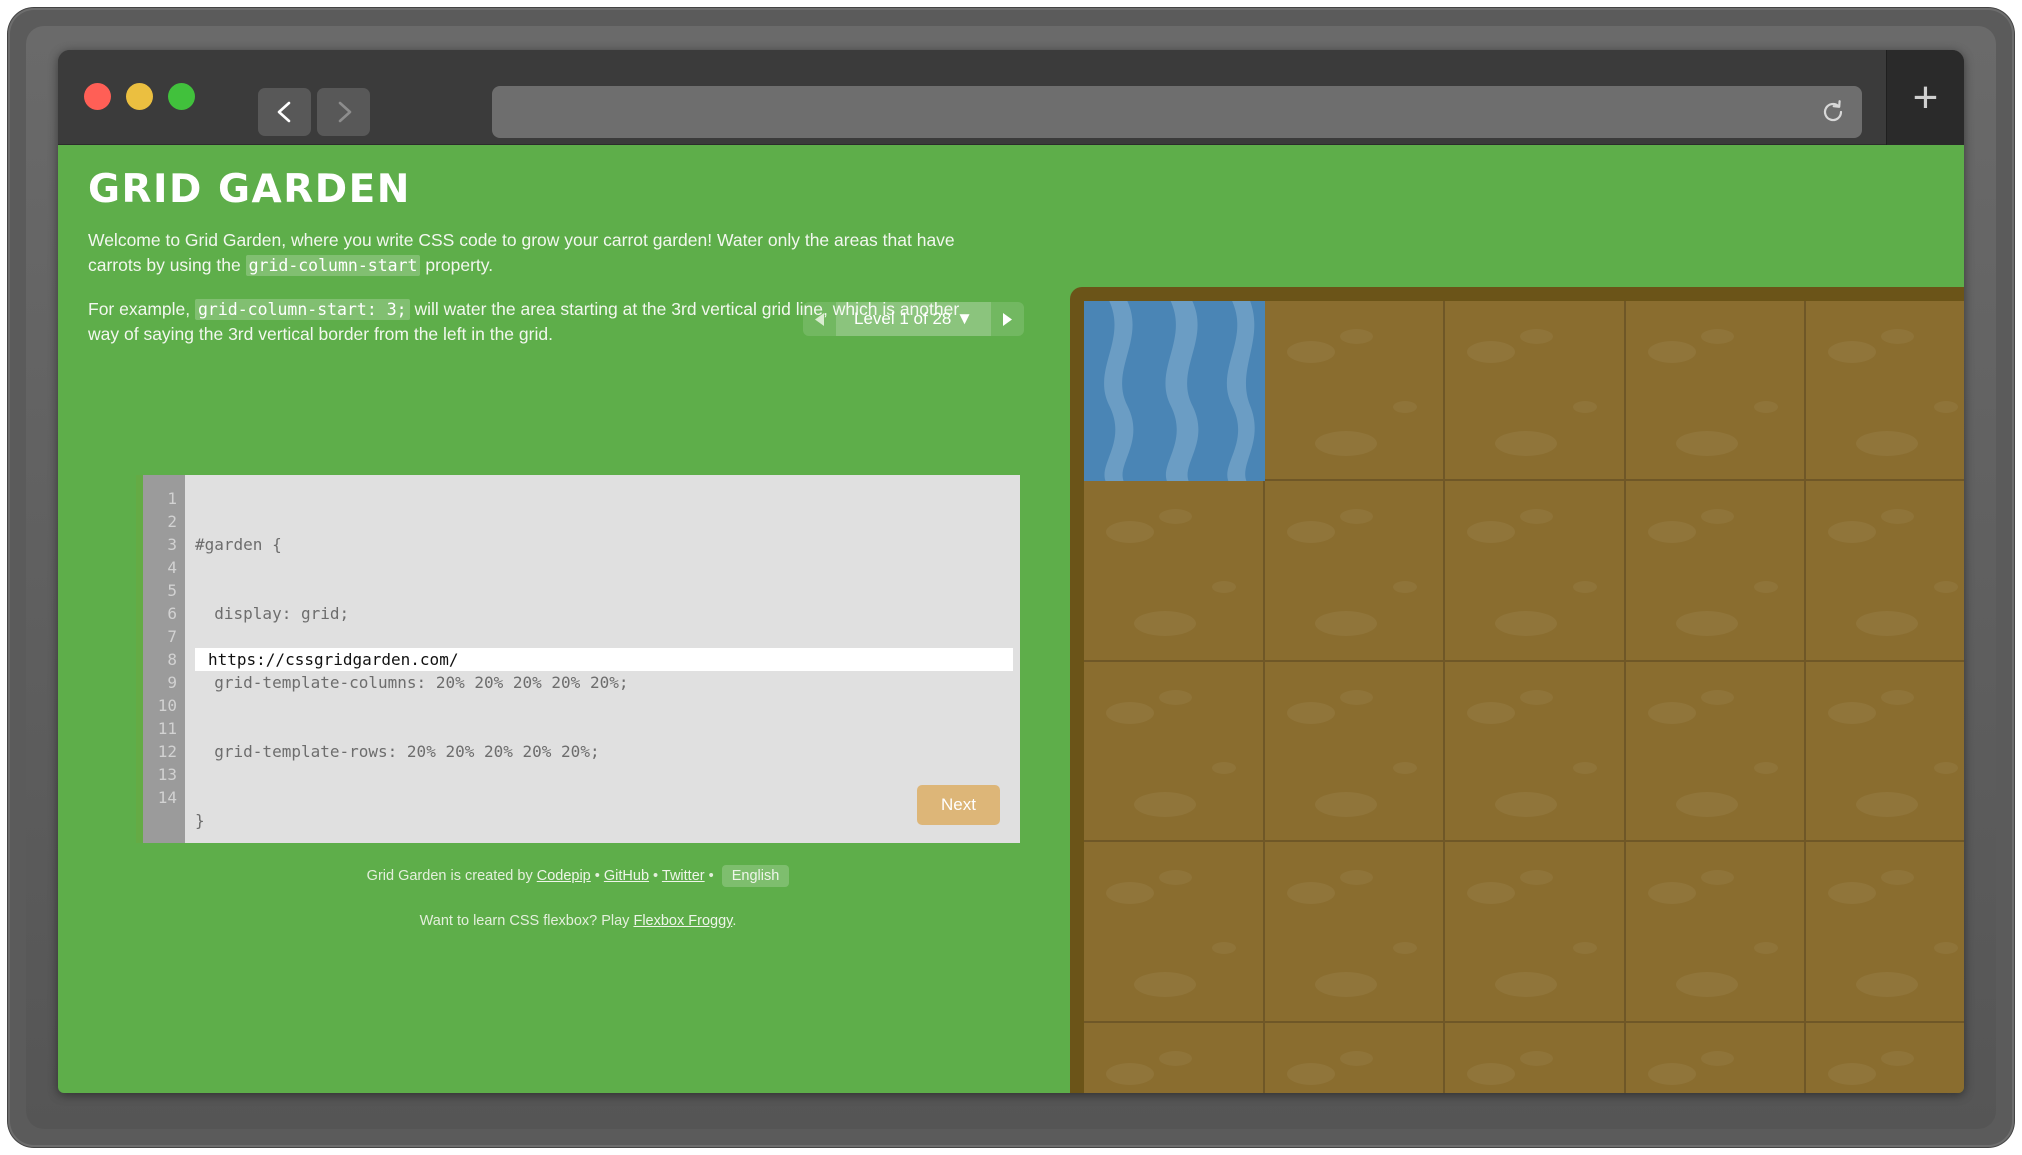  Describe the element at coordinates (626, 876) in the screenshot. I see `github-link: GitHub` at that location.